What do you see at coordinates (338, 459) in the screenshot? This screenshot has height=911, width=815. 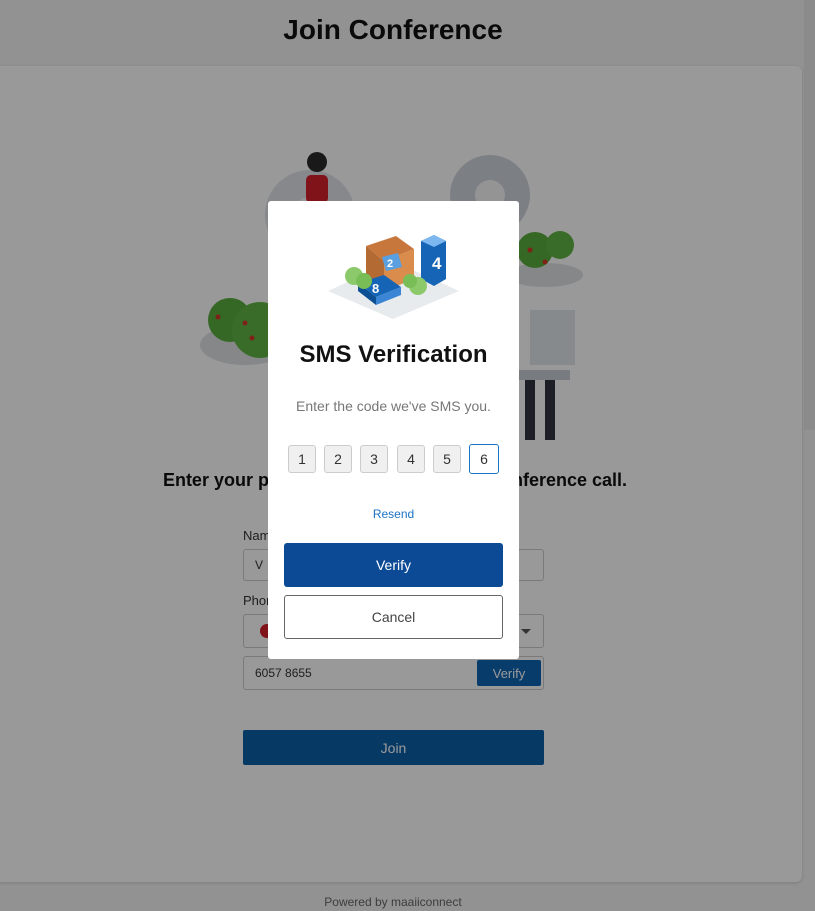 I see `code-digit-input: 2` at bounding box center [338, 459].